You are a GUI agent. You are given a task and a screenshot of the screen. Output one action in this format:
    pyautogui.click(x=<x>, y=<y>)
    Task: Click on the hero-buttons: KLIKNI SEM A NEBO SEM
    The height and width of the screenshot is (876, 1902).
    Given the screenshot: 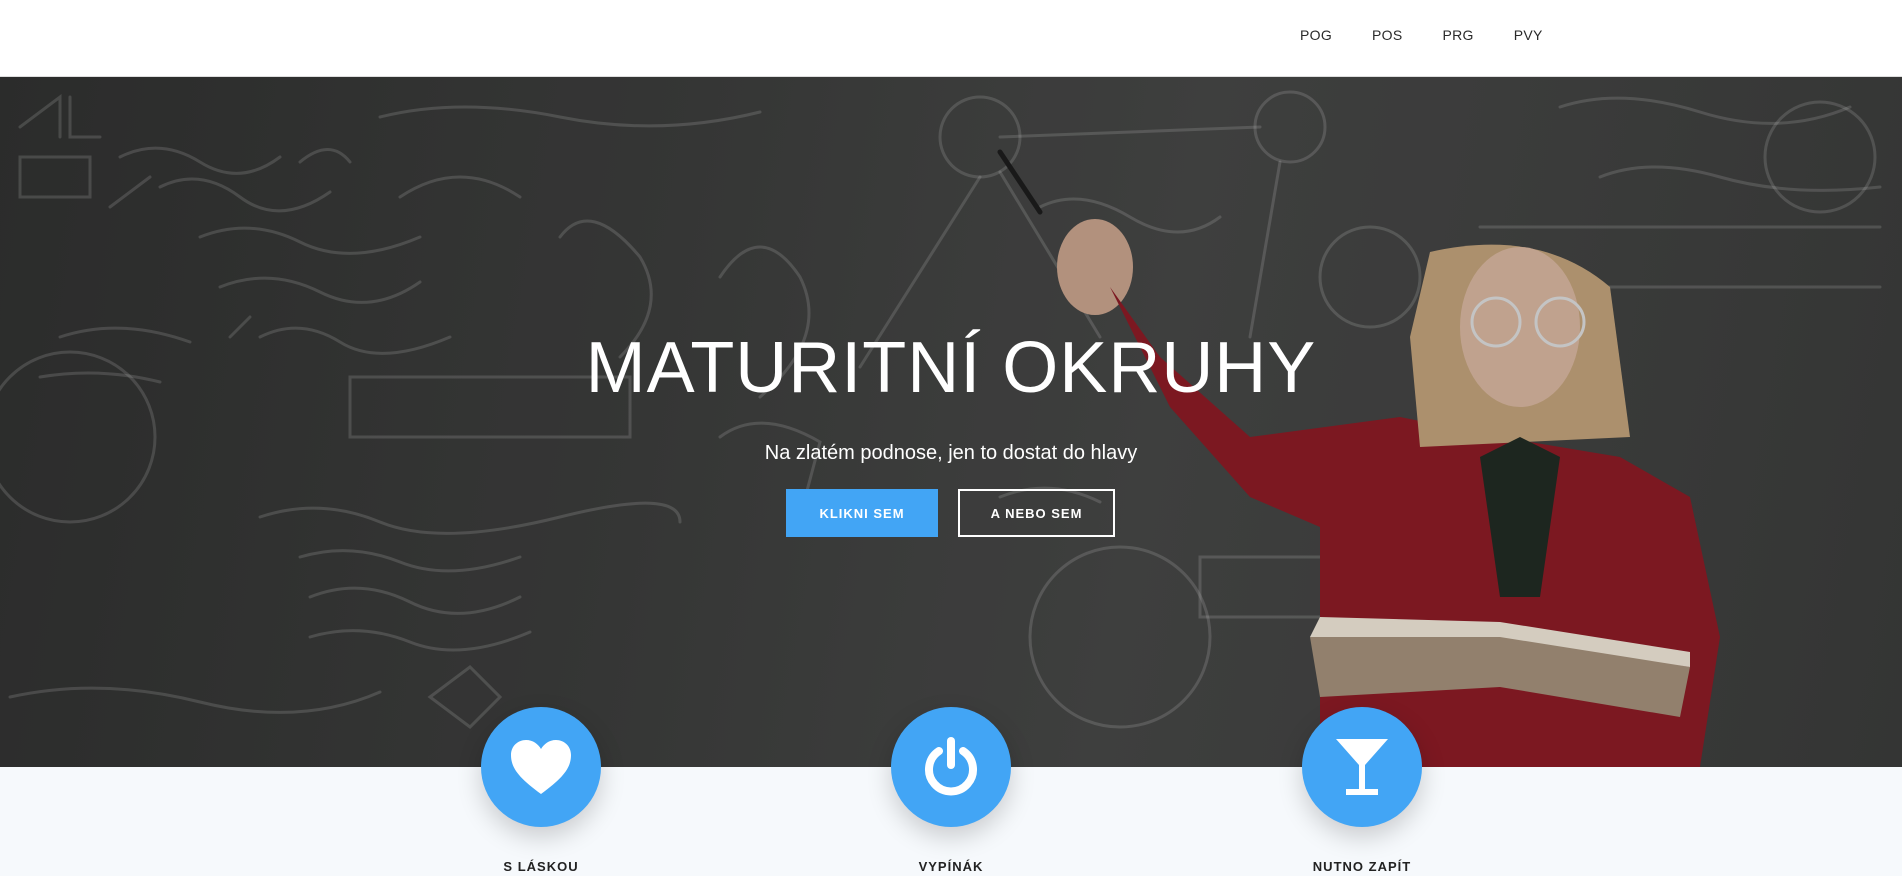 What is the action you would take?
    pyautogui.click(x=950, y=513)
    